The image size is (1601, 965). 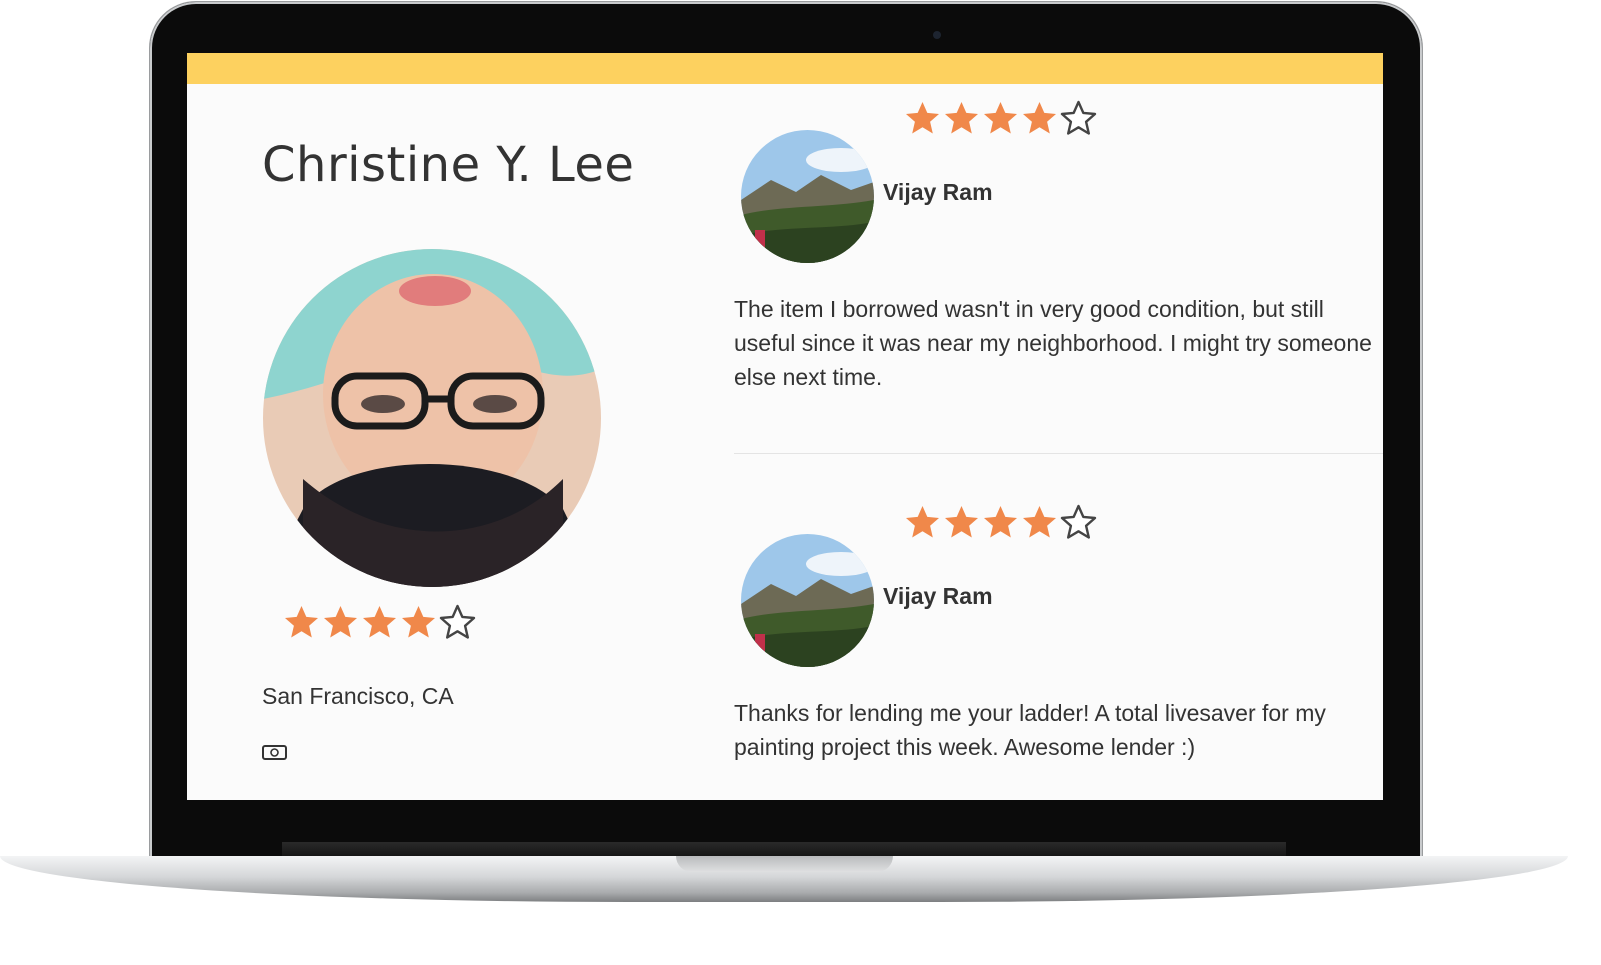 I want to click on money-icon, so click(x=274, y=752).